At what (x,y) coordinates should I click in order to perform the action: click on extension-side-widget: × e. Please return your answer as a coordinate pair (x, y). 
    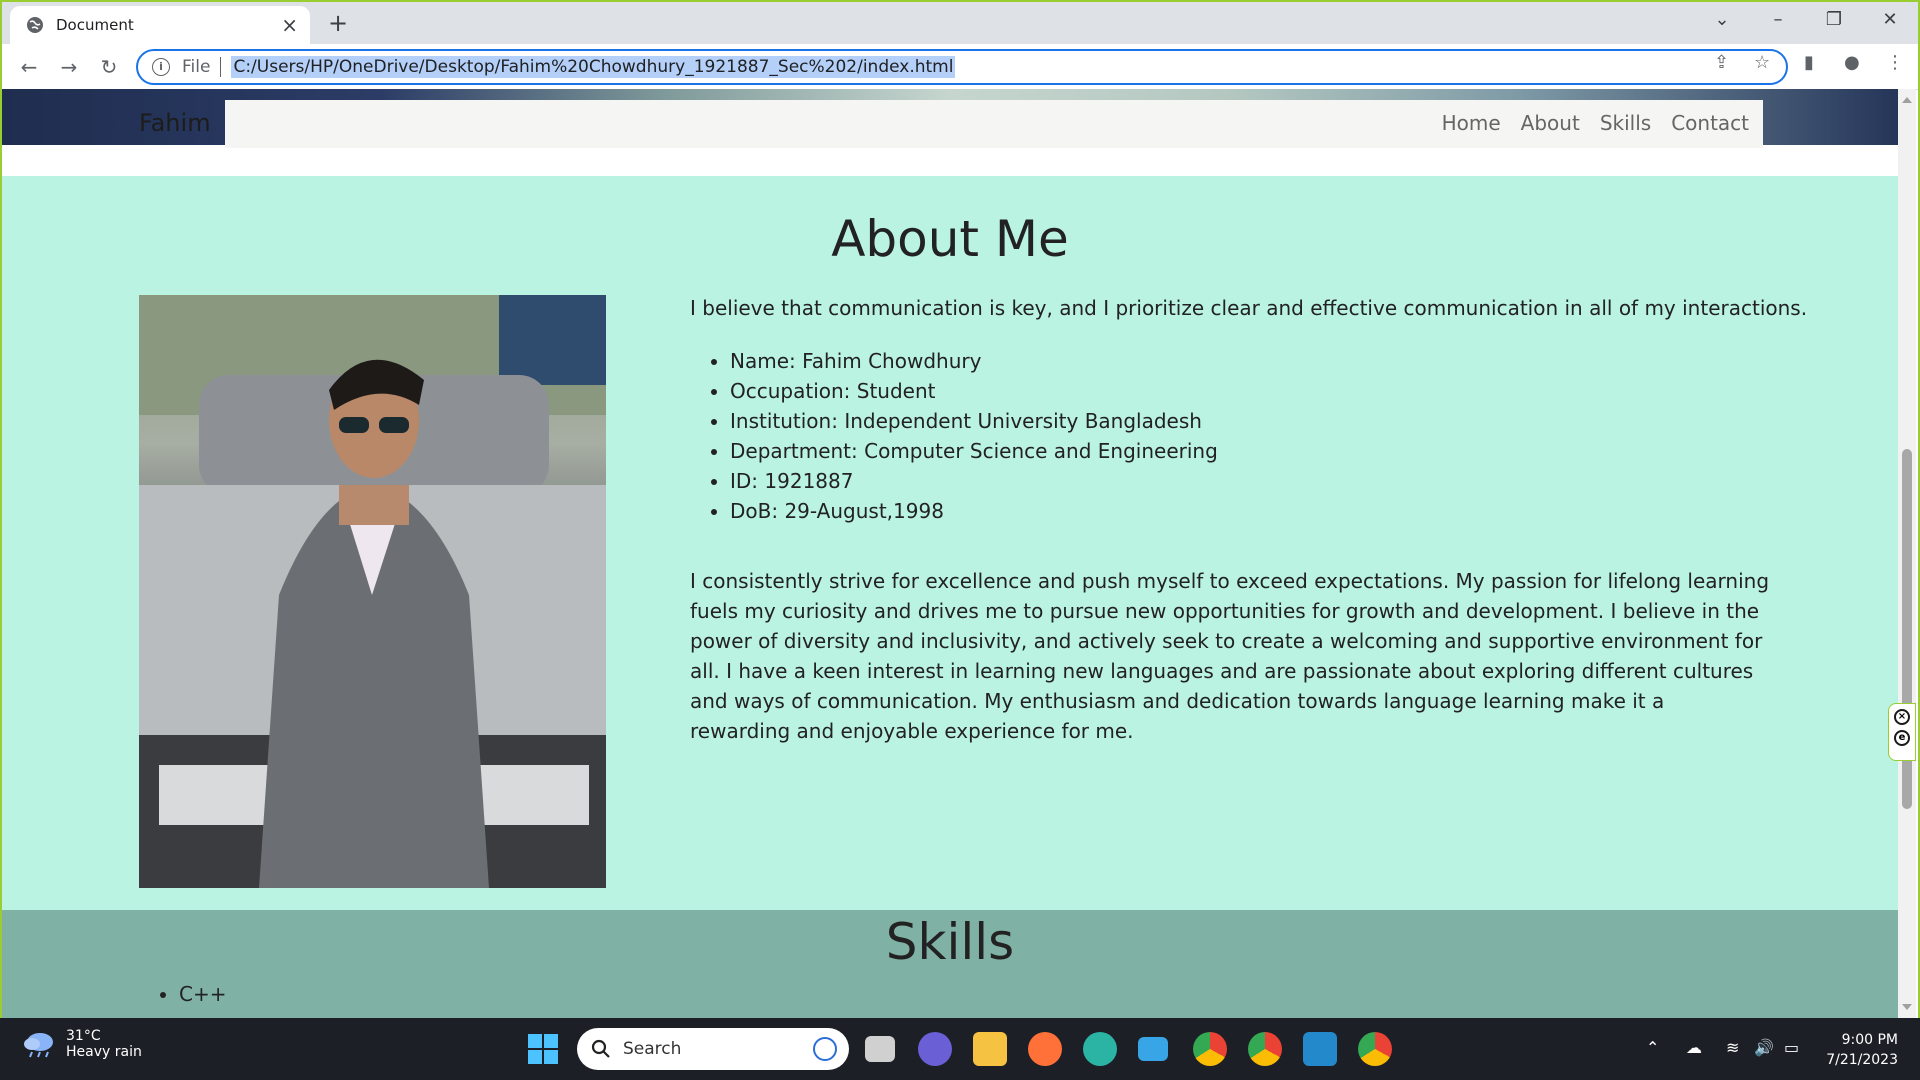
    Looking at the image, I should click on (1902, 732).